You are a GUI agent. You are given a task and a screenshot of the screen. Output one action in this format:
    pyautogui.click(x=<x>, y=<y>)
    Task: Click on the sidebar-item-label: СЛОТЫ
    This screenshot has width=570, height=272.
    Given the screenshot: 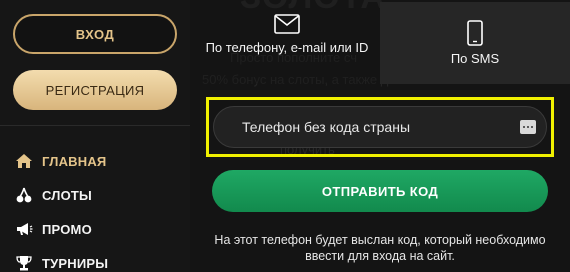 What is the action you would take?
    pyautogui.click(x=67, y=195)
    